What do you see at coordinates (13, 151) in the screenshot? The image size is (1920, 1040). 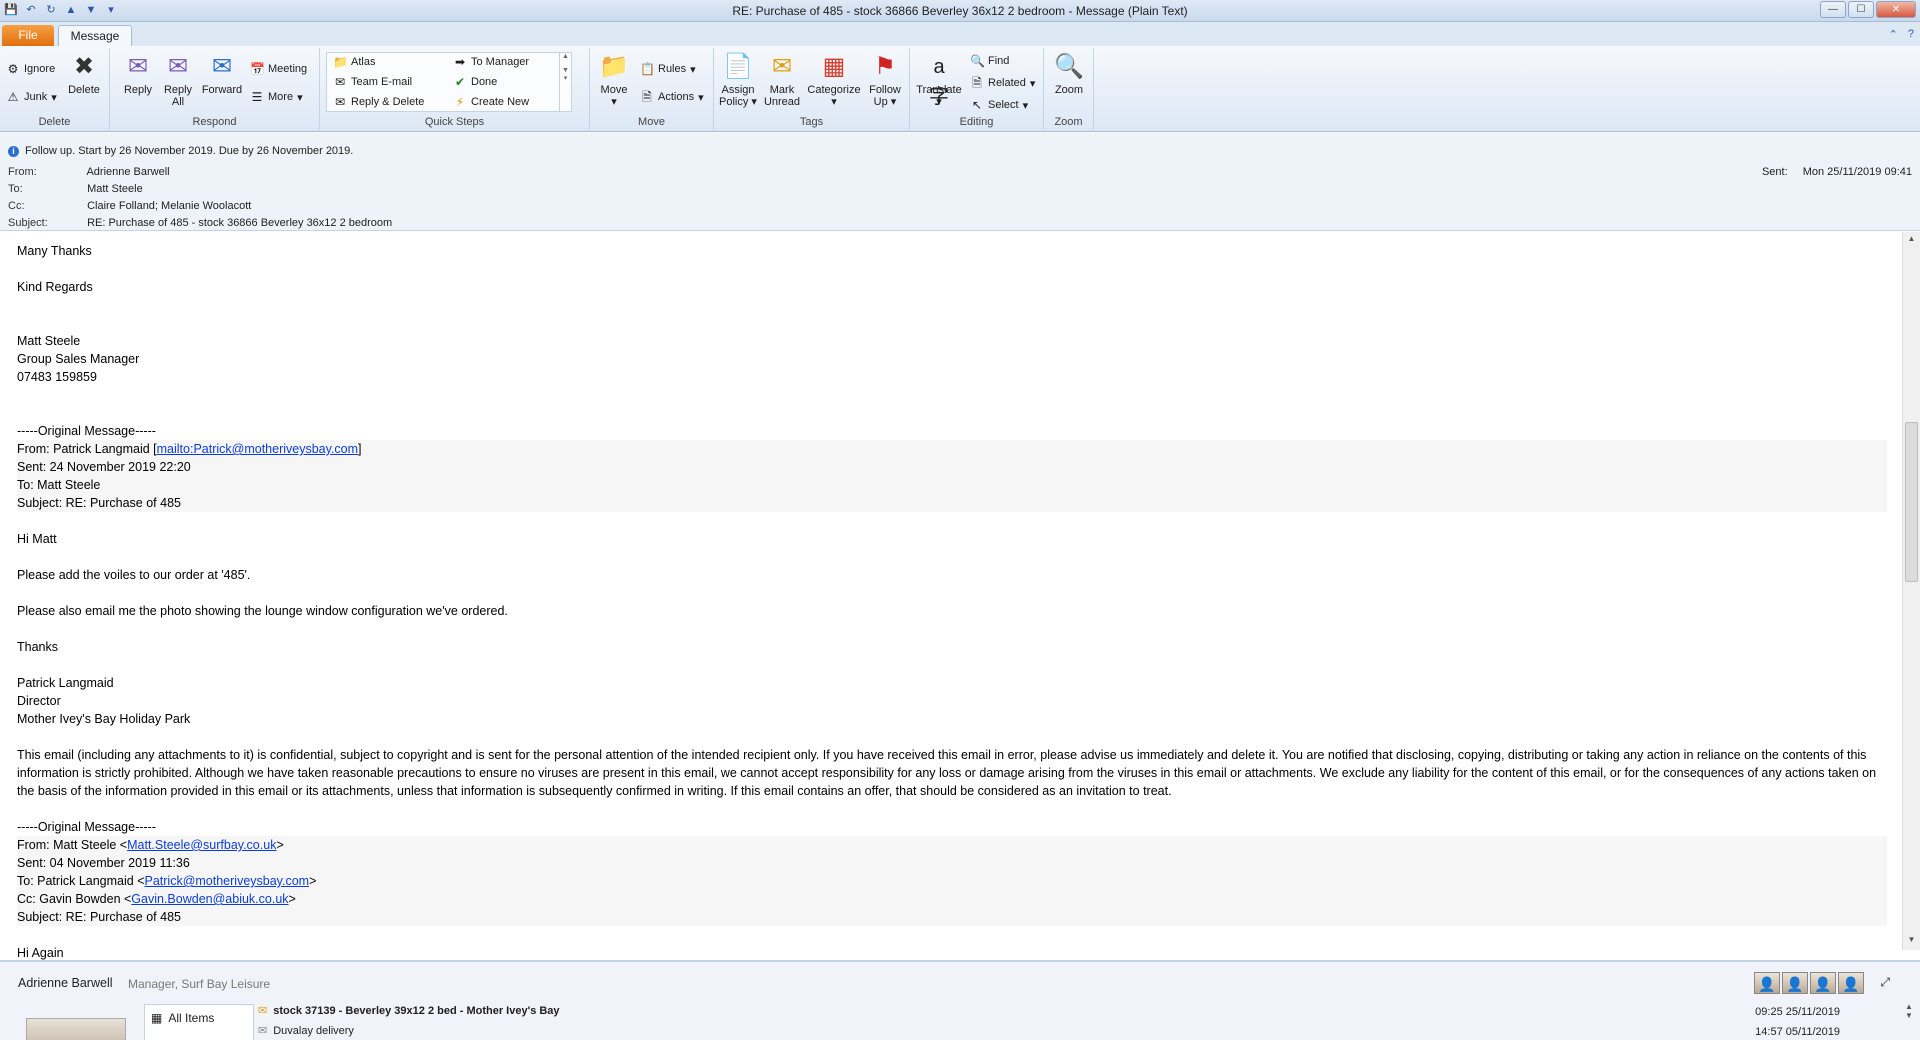 I see `info-icon: i` at bounding box center [13, 151].